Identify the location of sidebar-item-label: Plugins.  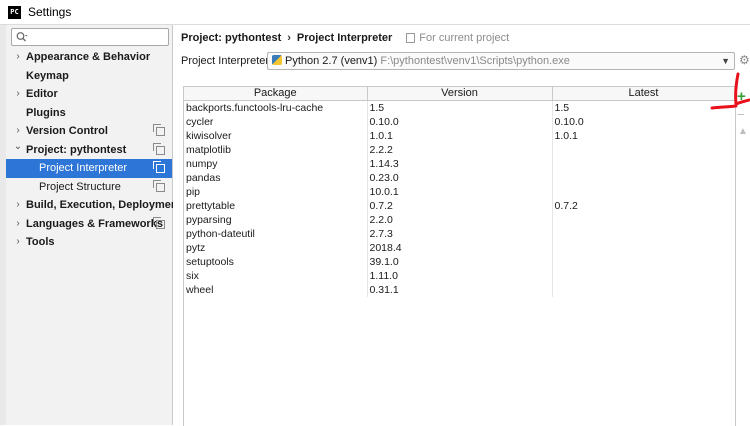
(46, 112).